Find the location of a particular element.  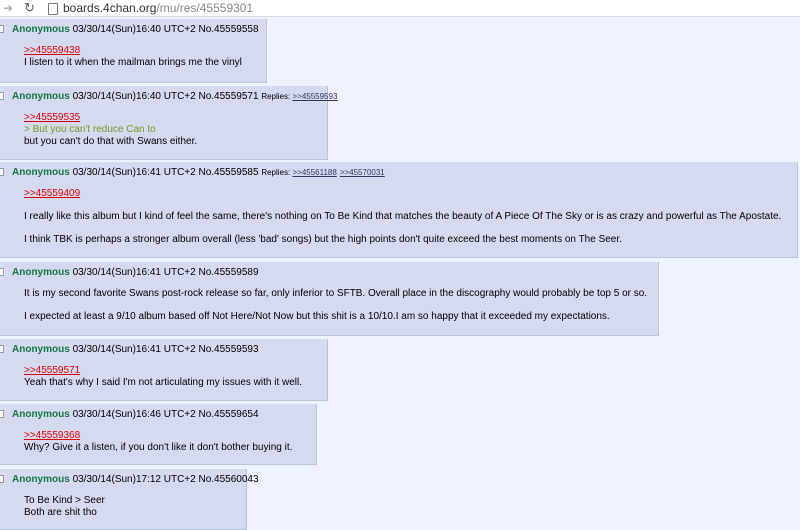

post-number: No.45559589 is located at coordinates (228, 272).